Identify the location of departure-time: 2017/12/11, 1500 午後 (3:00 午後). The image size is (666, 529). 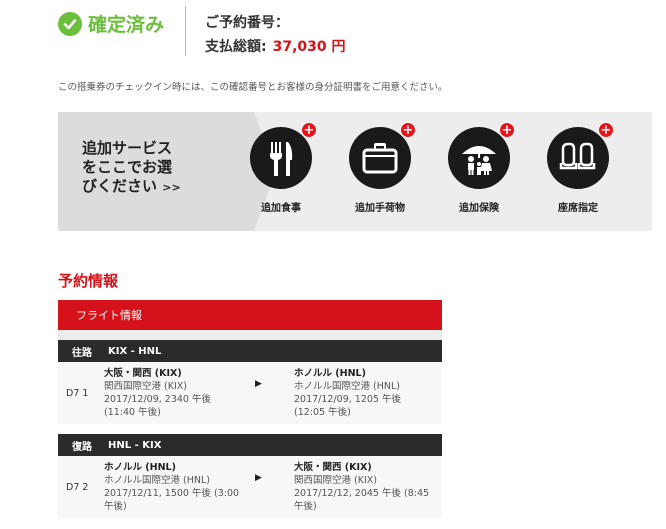
(172, 500).